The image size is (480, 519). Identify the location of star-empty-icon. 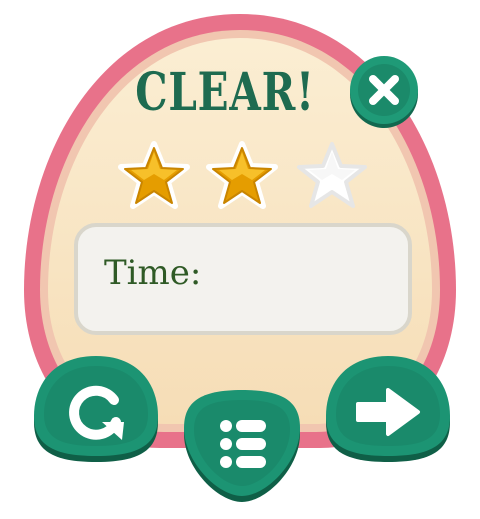
(332, 175).